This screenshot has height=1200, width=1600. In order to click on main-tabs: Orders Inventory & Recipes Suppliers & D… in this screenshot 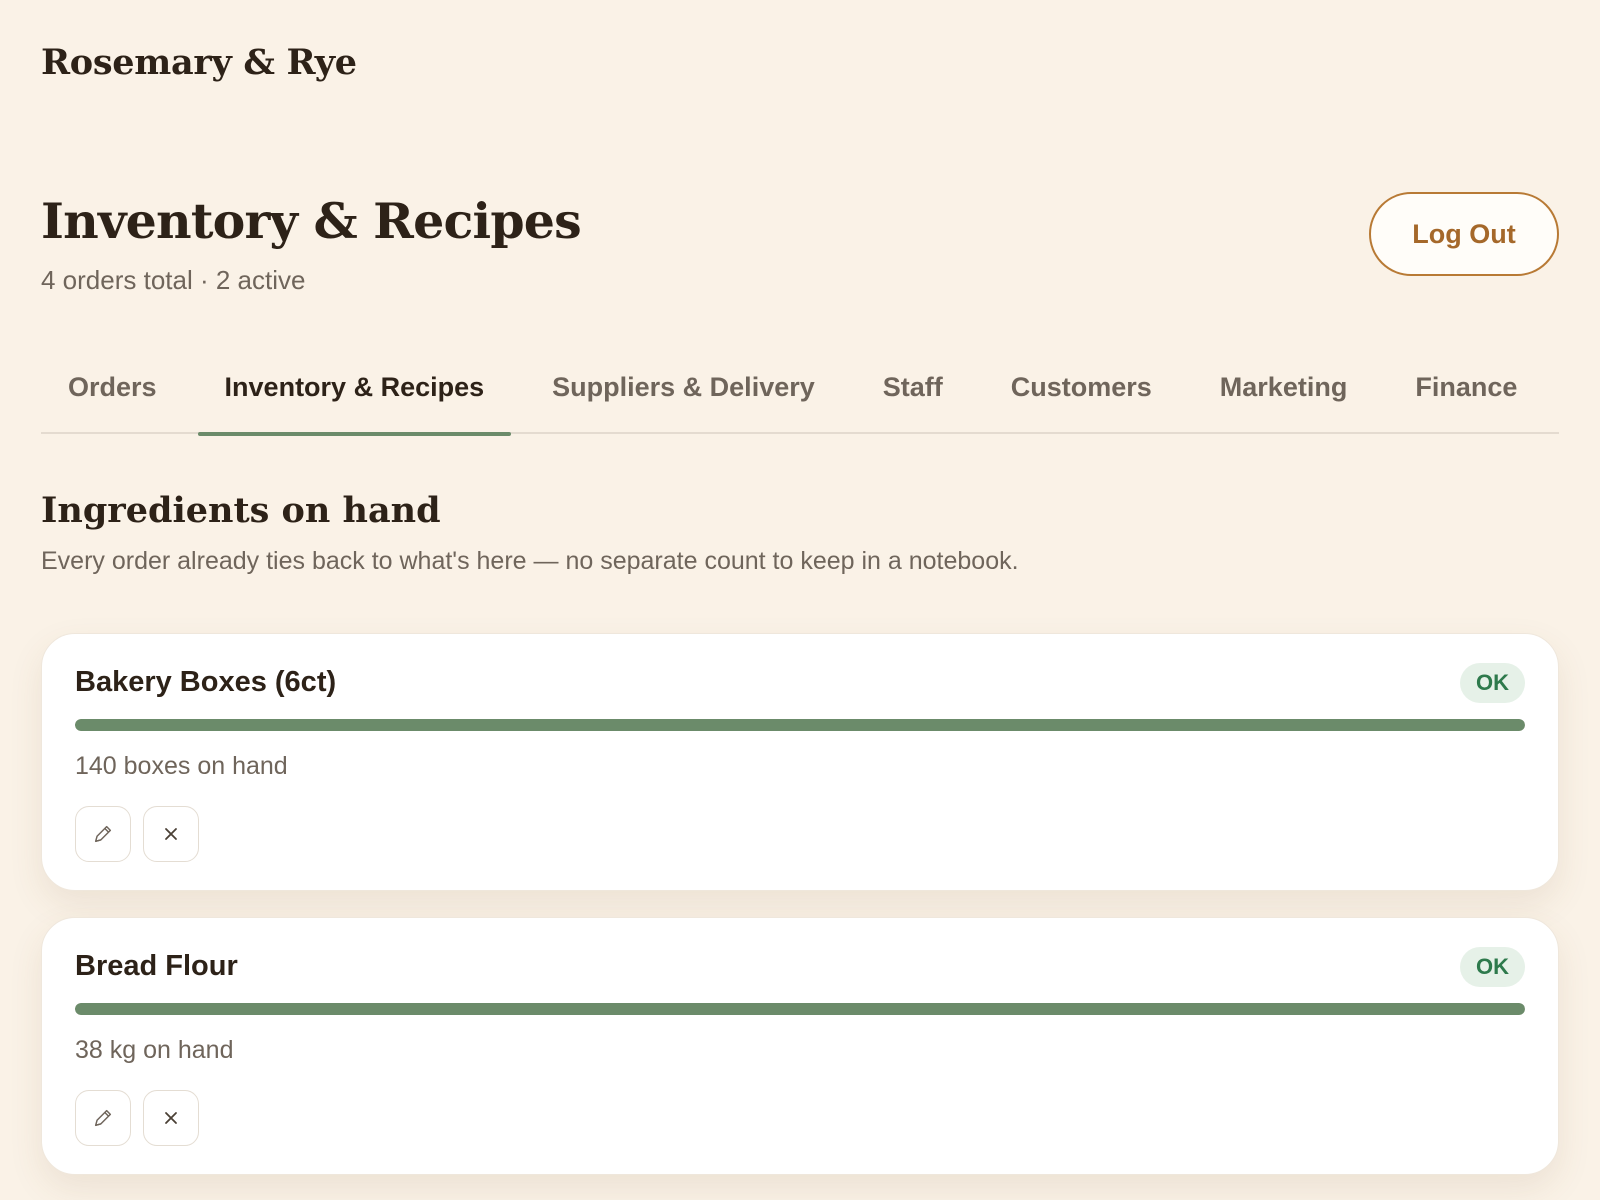, I will do `click(800, 399)`.